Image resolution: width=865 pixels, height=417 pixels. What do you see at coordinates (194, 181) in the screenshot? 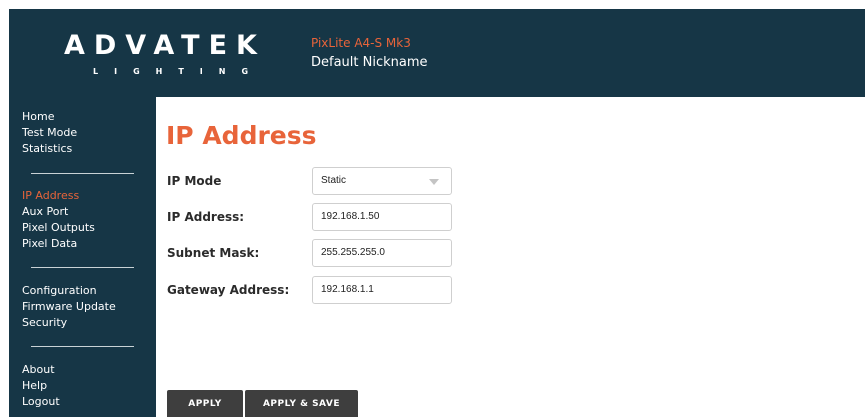
I see `ip-mode-label: IP Mode` at bounding box center [194, 181].